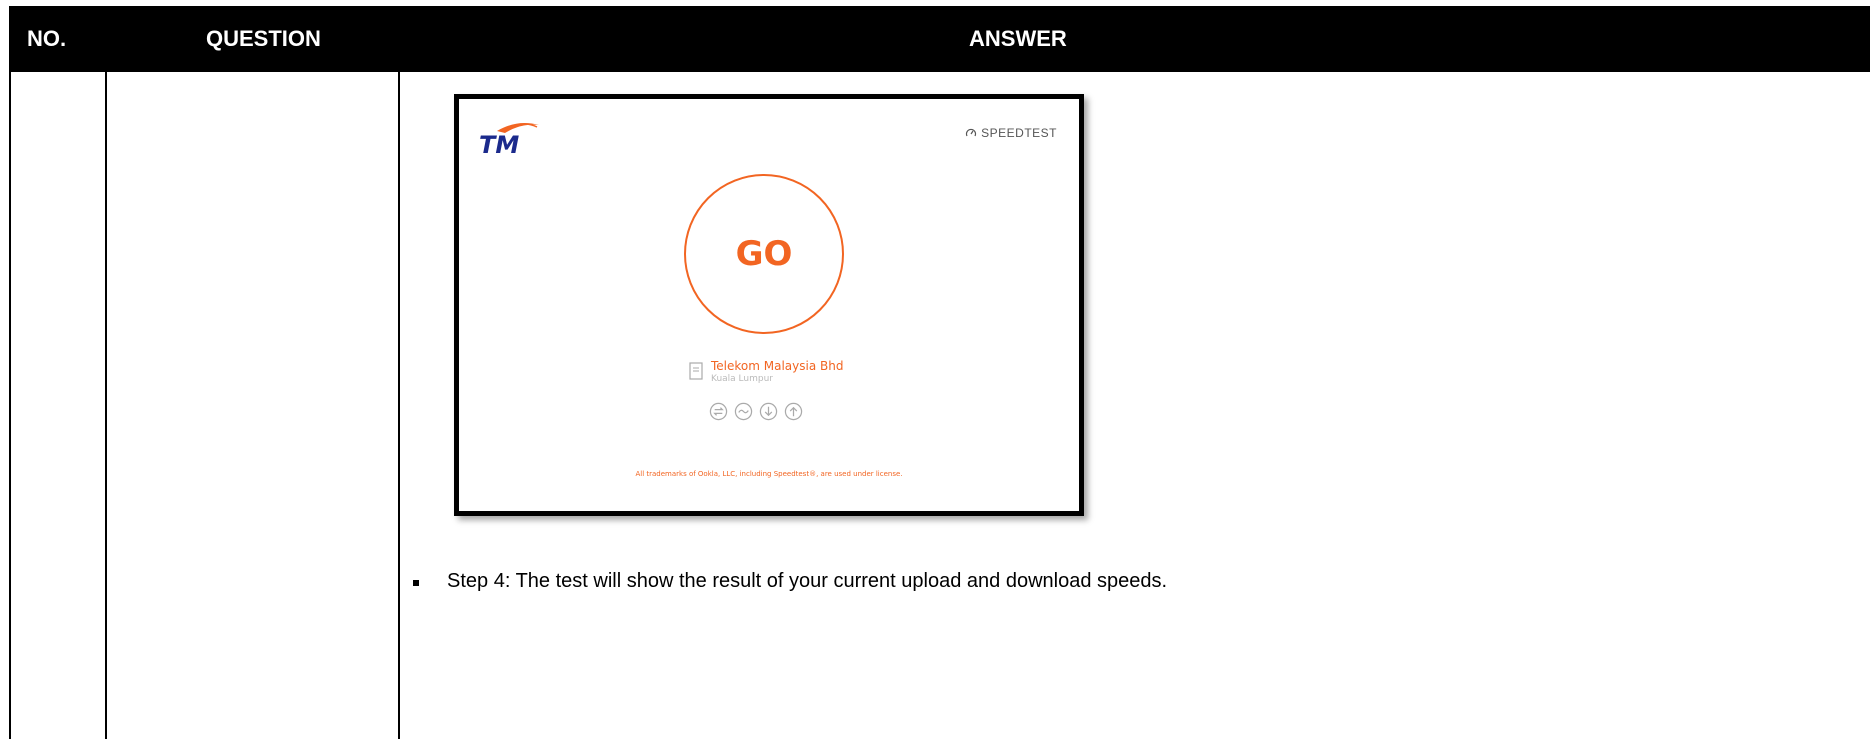 The image size is (1870, 739). I want to click on ping-icon, so click(718, 411).